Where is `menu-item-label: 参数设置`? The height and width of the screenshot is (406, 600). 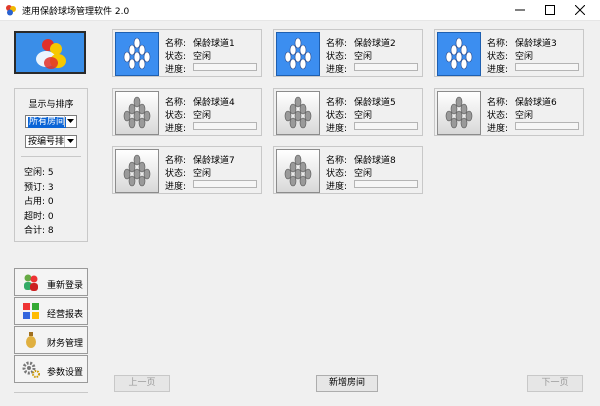 menu-item-label: 参数设置 is located at coordinates (65, 373).